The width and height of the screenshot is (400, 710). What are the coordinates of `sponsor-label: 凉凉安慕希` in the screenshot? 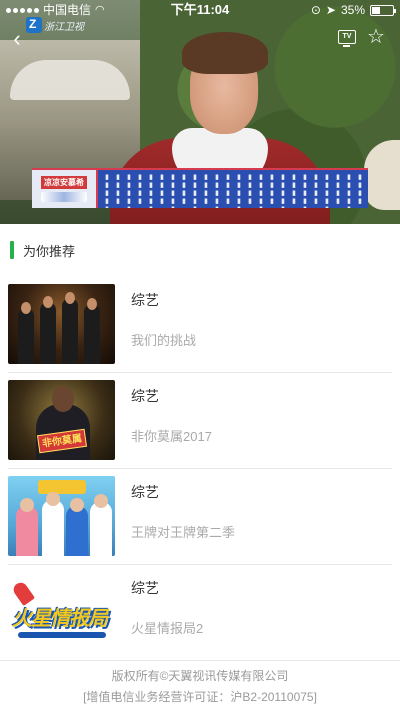 It's located at (64, 182).